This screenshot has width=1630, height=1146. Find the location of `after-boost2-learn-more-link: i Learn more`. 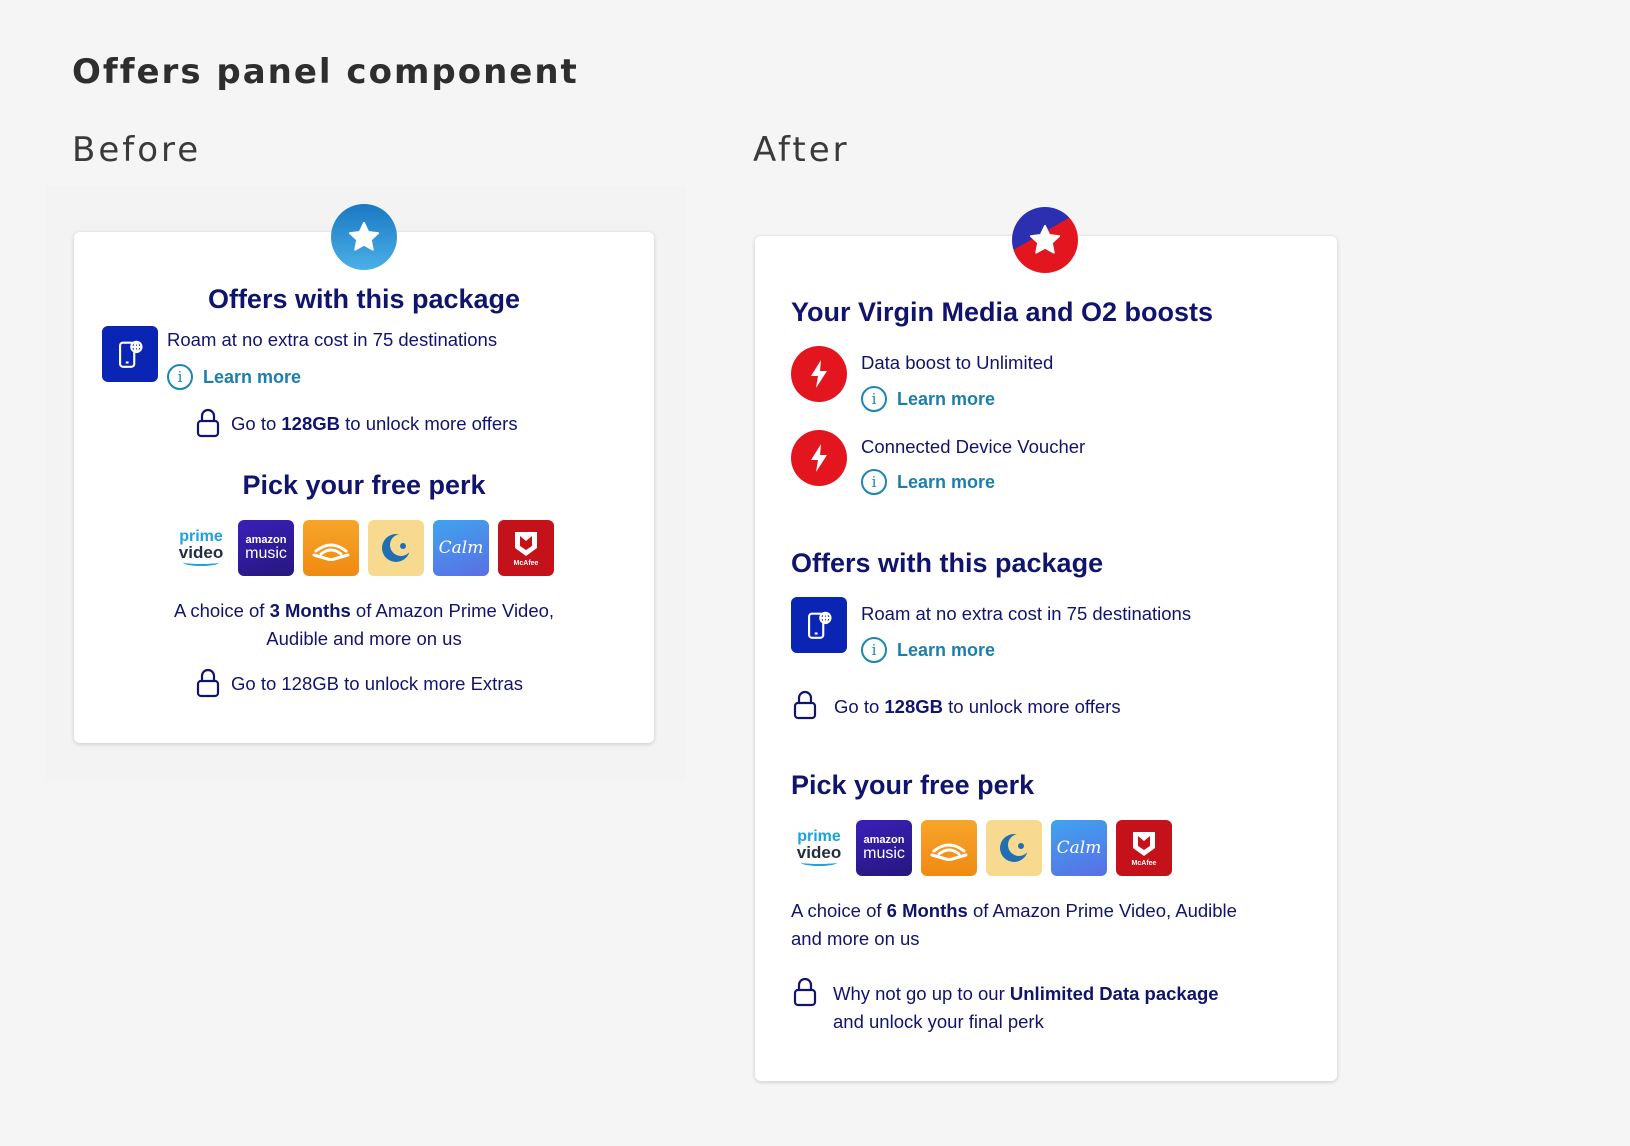

after-boost2-learn-more-link: i Learn more is located at coordinates (928, 482).